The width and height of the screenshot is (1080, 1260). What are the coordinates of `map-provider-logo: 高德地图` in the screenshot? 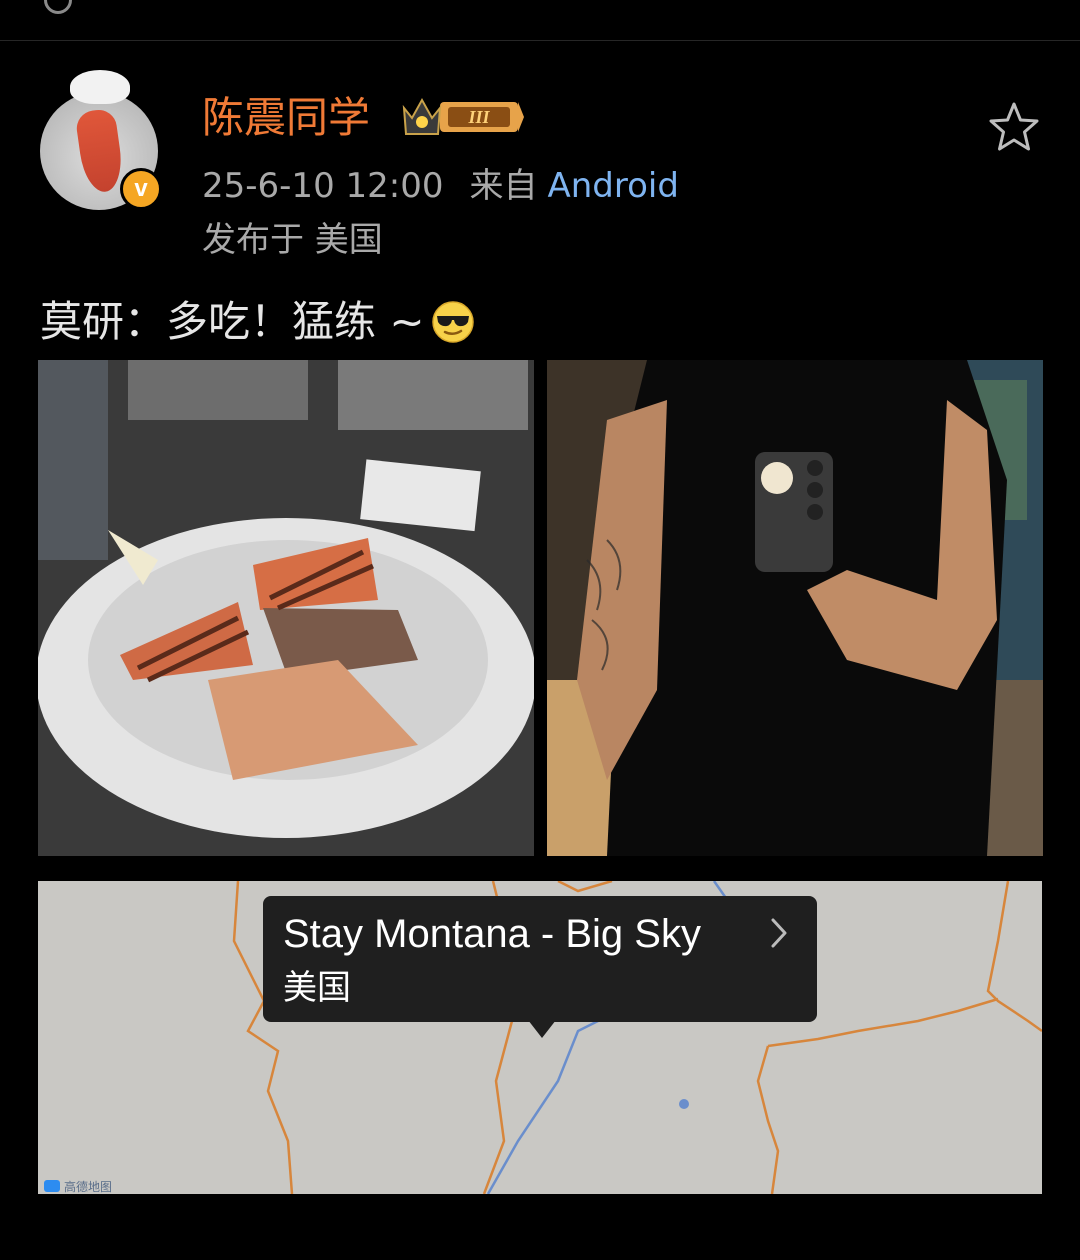 It's located at (78, 1186).